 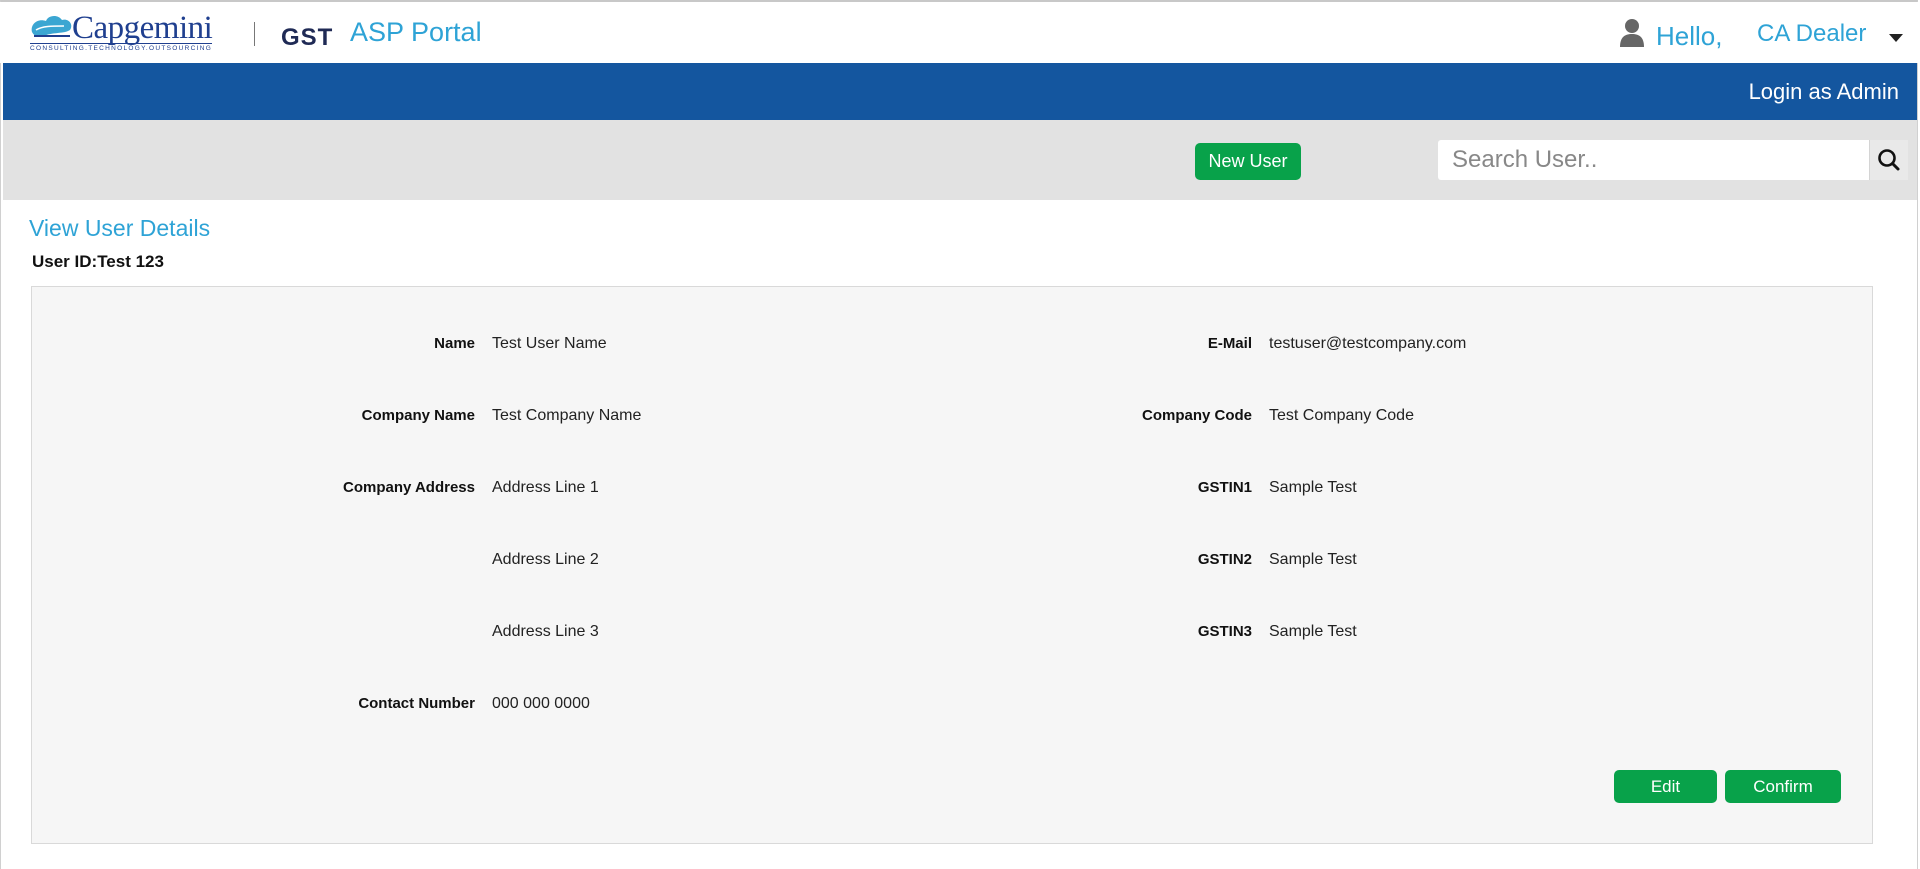 I want to click on detail-label: Name, so click(x=454, y=343).